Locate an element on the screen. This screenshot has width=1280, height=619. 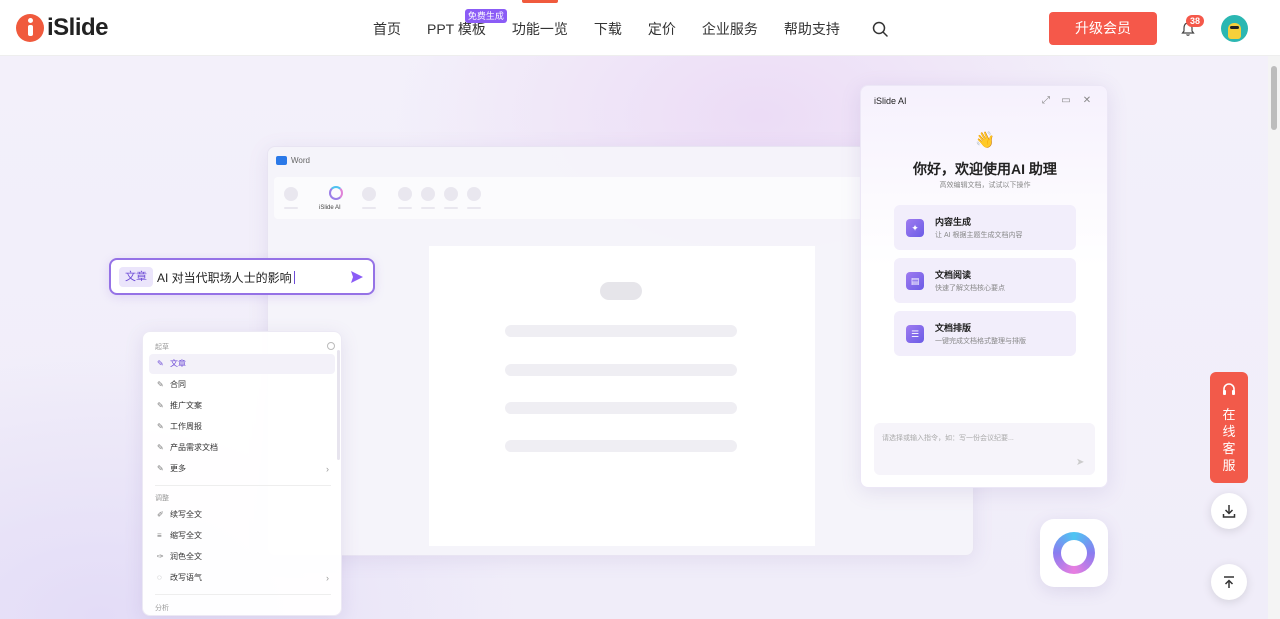
card-document-layout: ☰ 文档排版 一键完成文档格式整理与排版 is located at coordinates (985, 333).